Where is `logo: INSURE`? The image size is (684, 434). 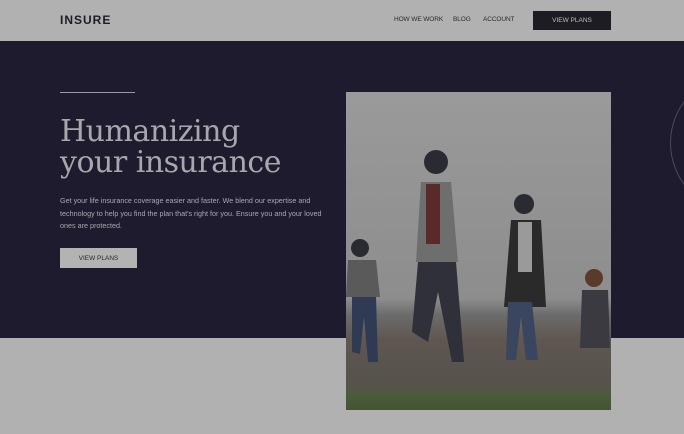
logo: INSURE is located at coordinates (85, 20).